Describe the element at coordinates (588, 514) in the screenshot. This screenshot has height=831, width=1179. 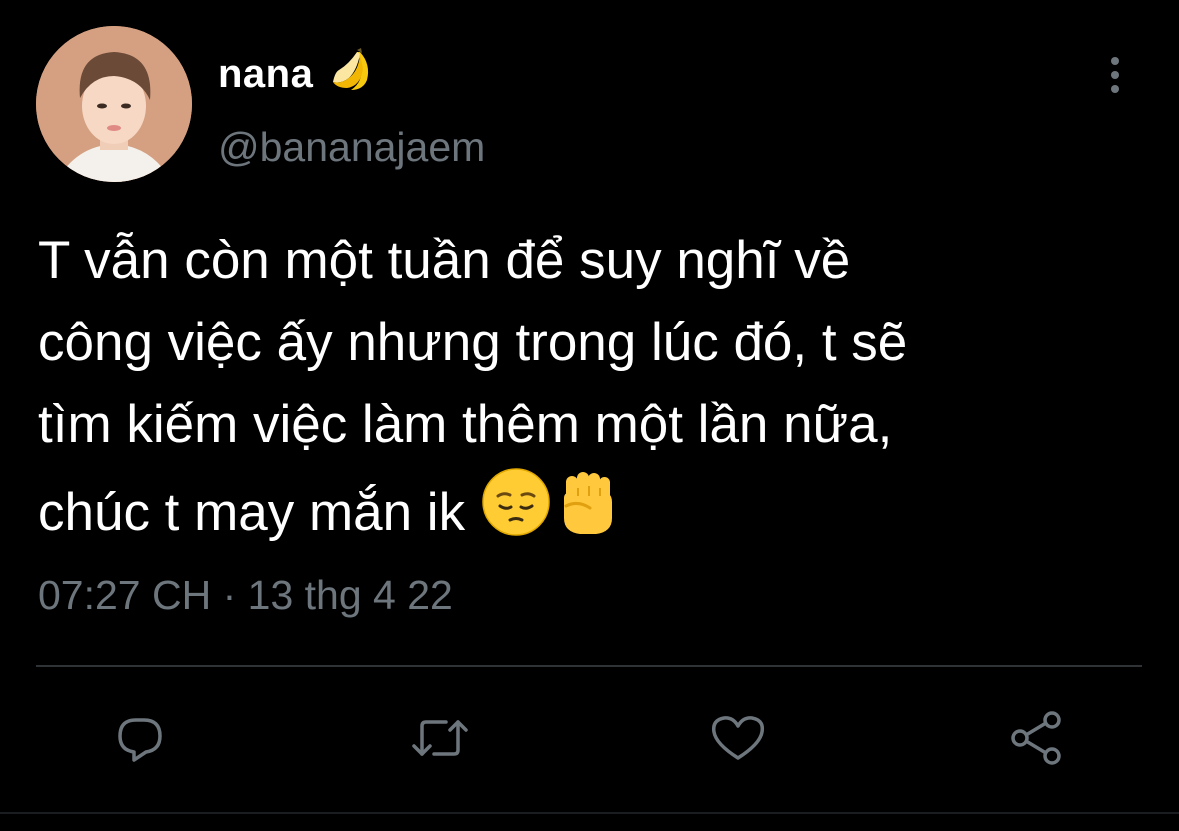
I see `raised-fist-icon` at that location.